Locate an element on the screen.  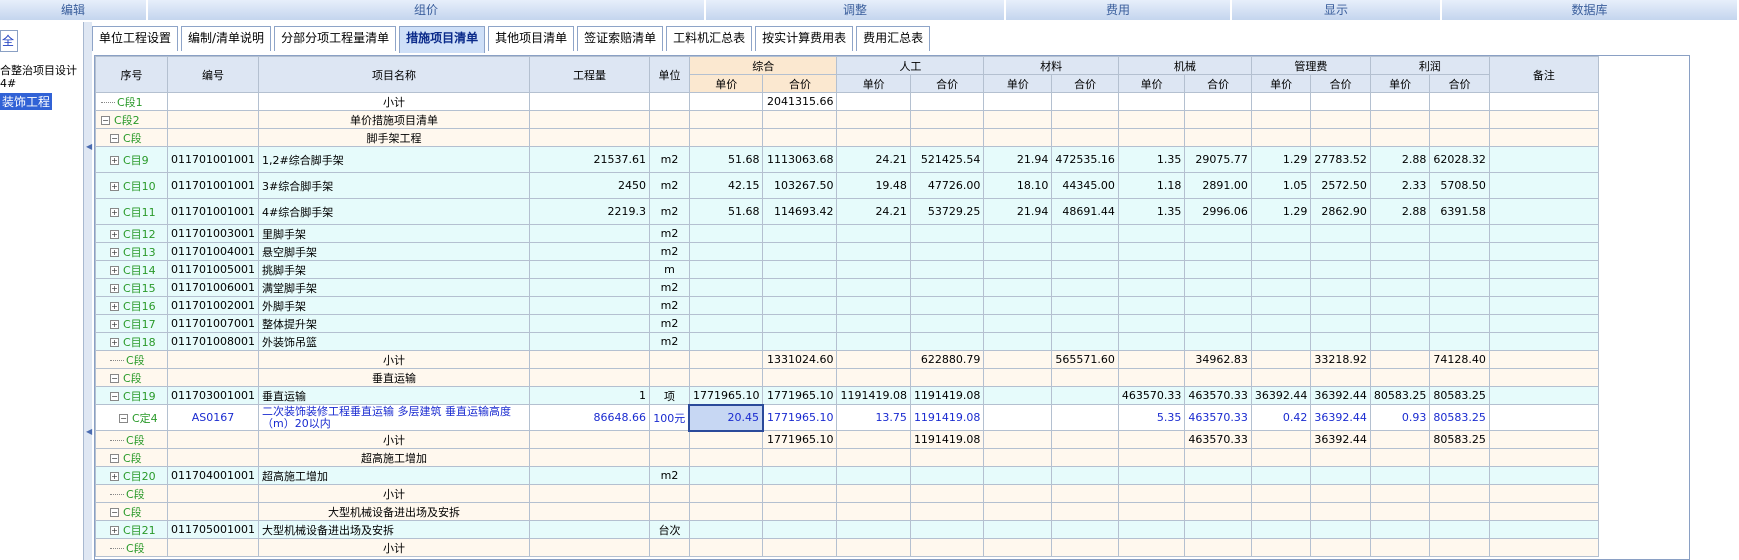
cell-value-8: 36392.44 is located at coordinates (1281, 395).